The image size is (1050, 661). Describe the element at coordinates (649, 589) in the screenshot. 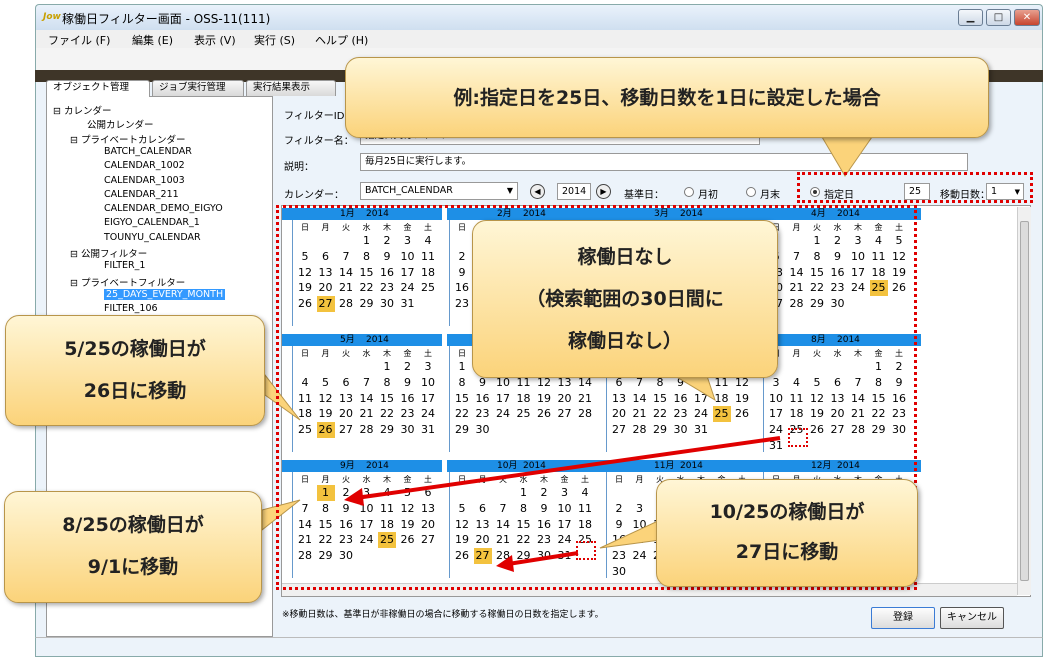

I see `horizontal-scrollbar` at that location.